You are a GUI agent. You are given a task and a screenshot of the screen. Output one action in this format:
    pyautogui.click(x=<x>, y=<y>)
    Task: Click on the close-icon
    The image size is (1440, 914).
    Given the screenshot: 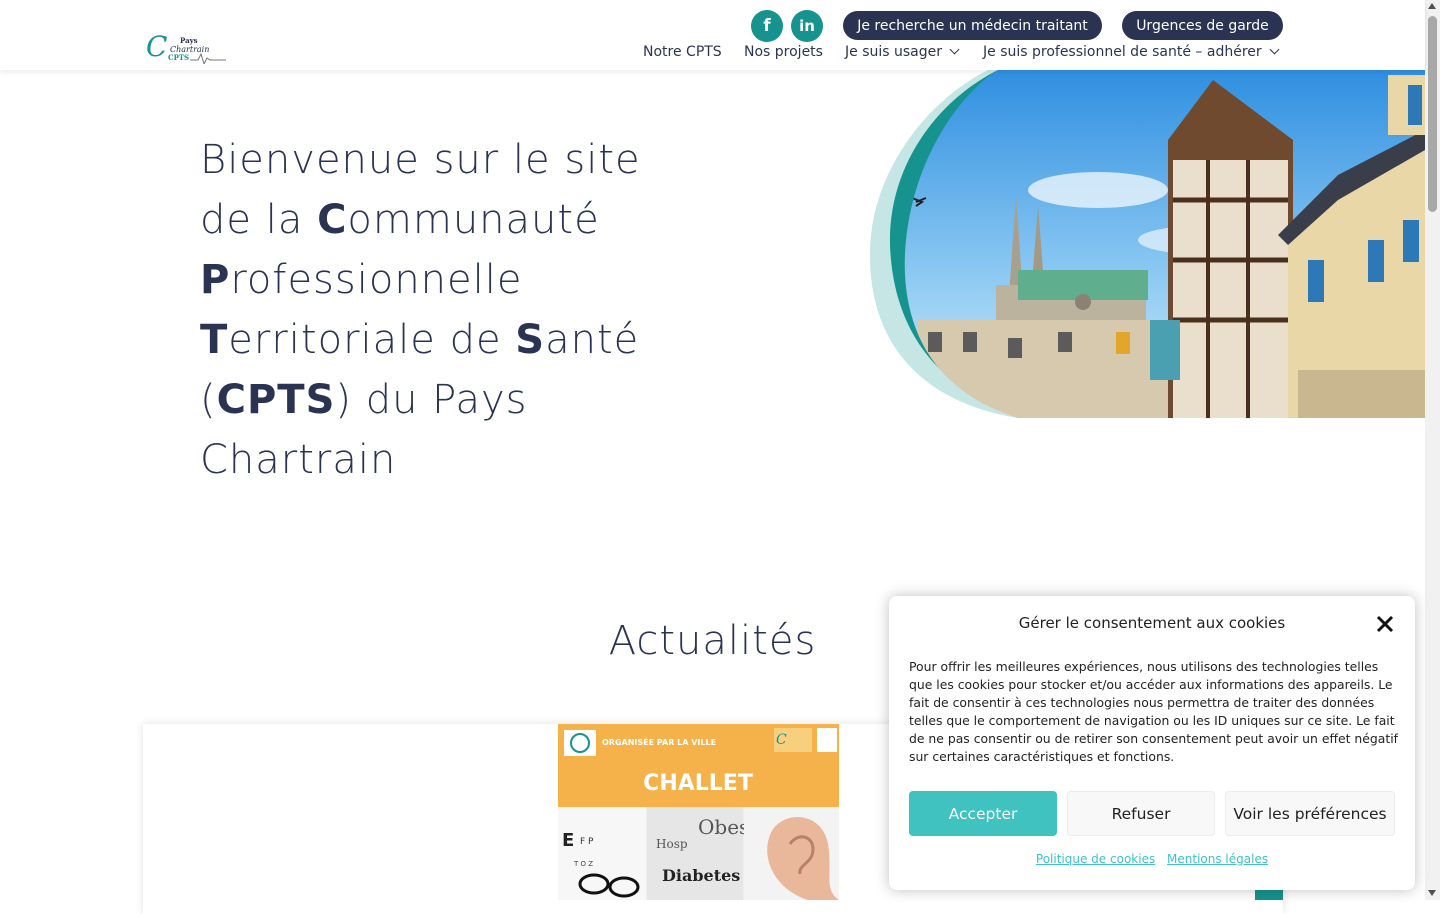 What is the action you would take?
    pyautogui.click(x=1385, y=624)
    